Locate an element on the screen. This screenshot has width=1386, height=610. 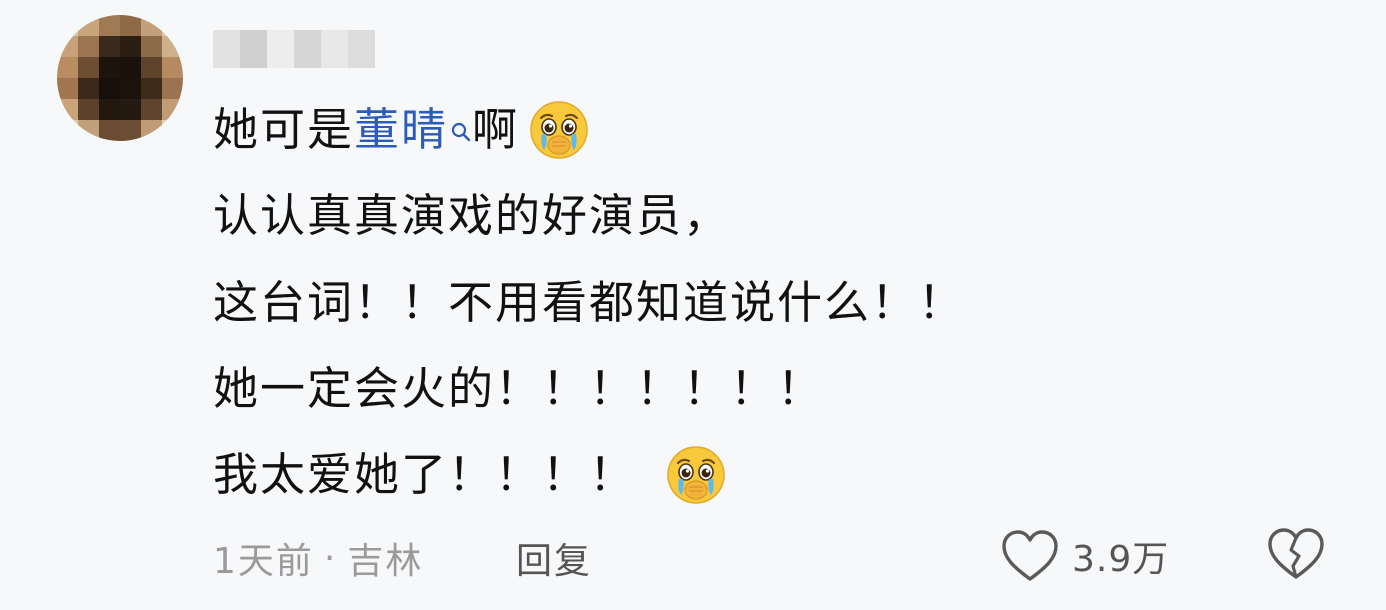
comment-text: 这台词！！不用看都知道说什么！！ is located at coordinates (589, 302).